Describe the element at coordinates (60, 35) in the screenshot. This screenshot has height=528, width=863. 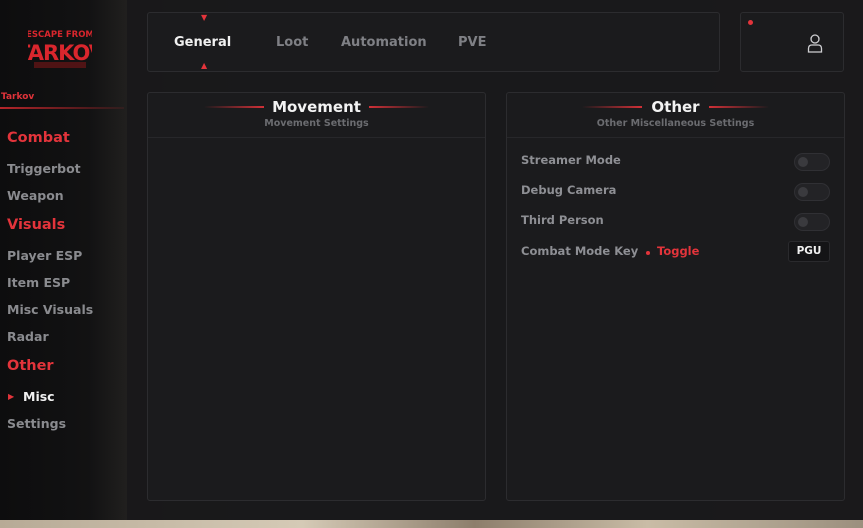
I see `svg-text: ESCAPE FROM` at that location.